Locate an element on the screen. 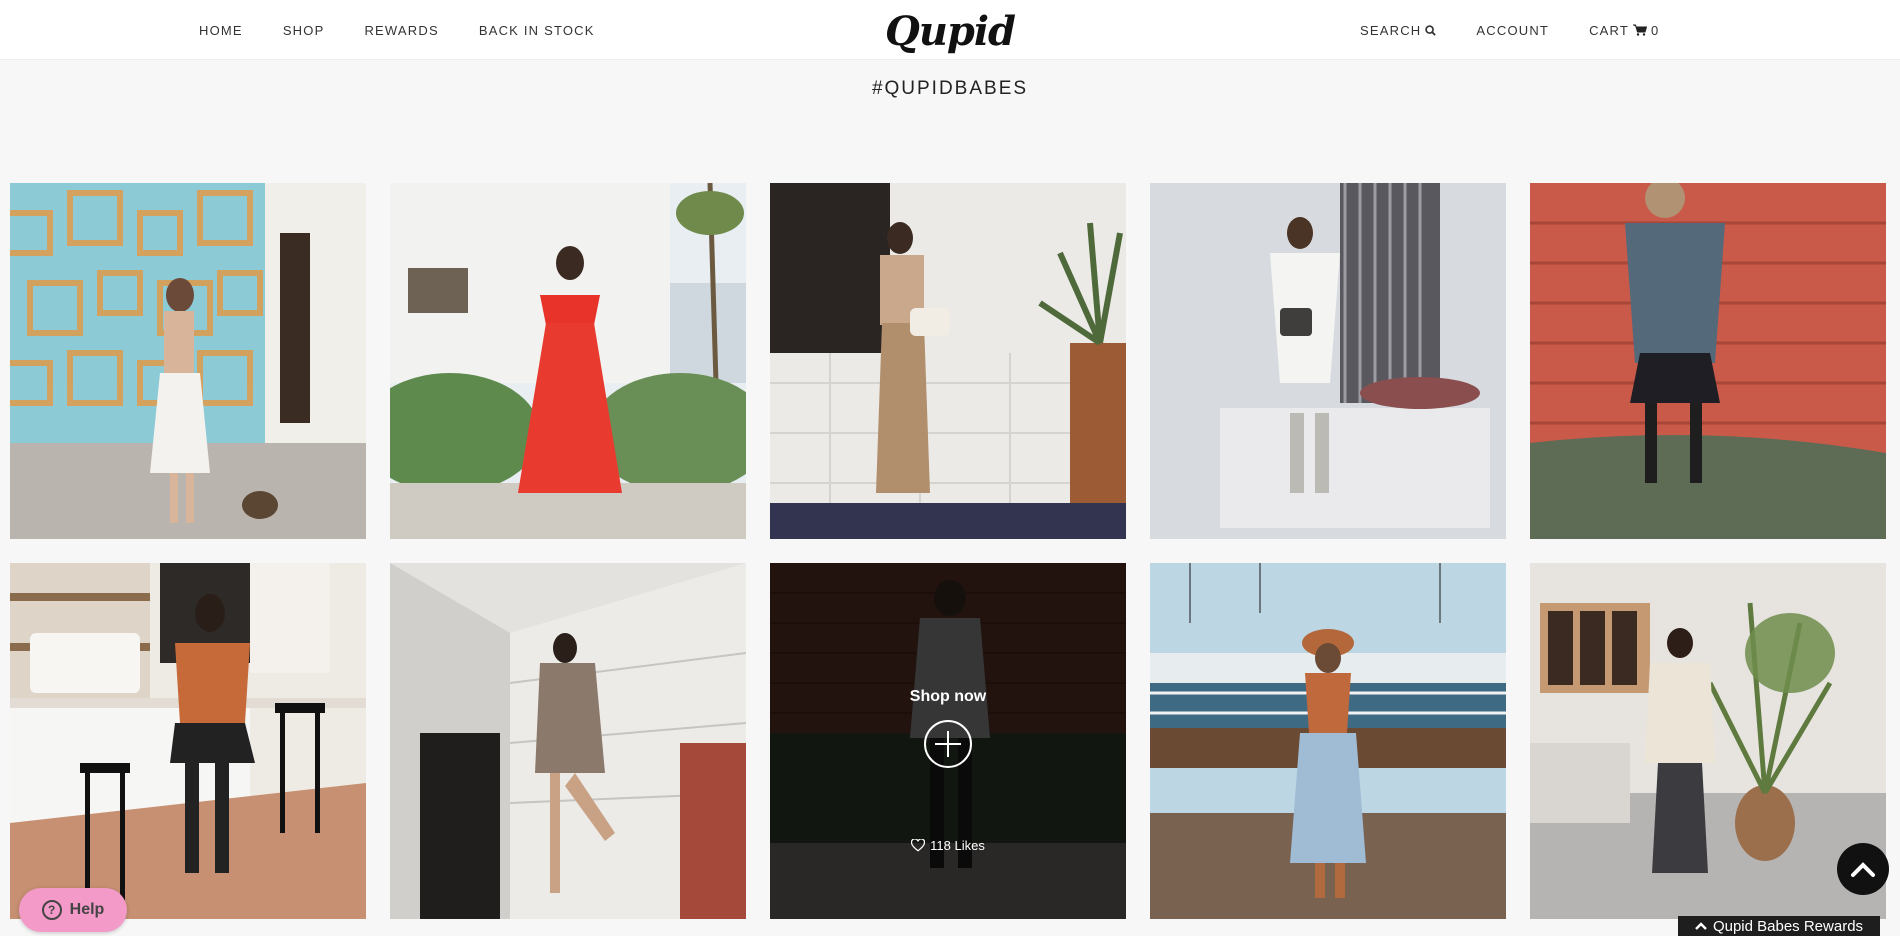  photo-red-dress is located at coordinates (568, 361).